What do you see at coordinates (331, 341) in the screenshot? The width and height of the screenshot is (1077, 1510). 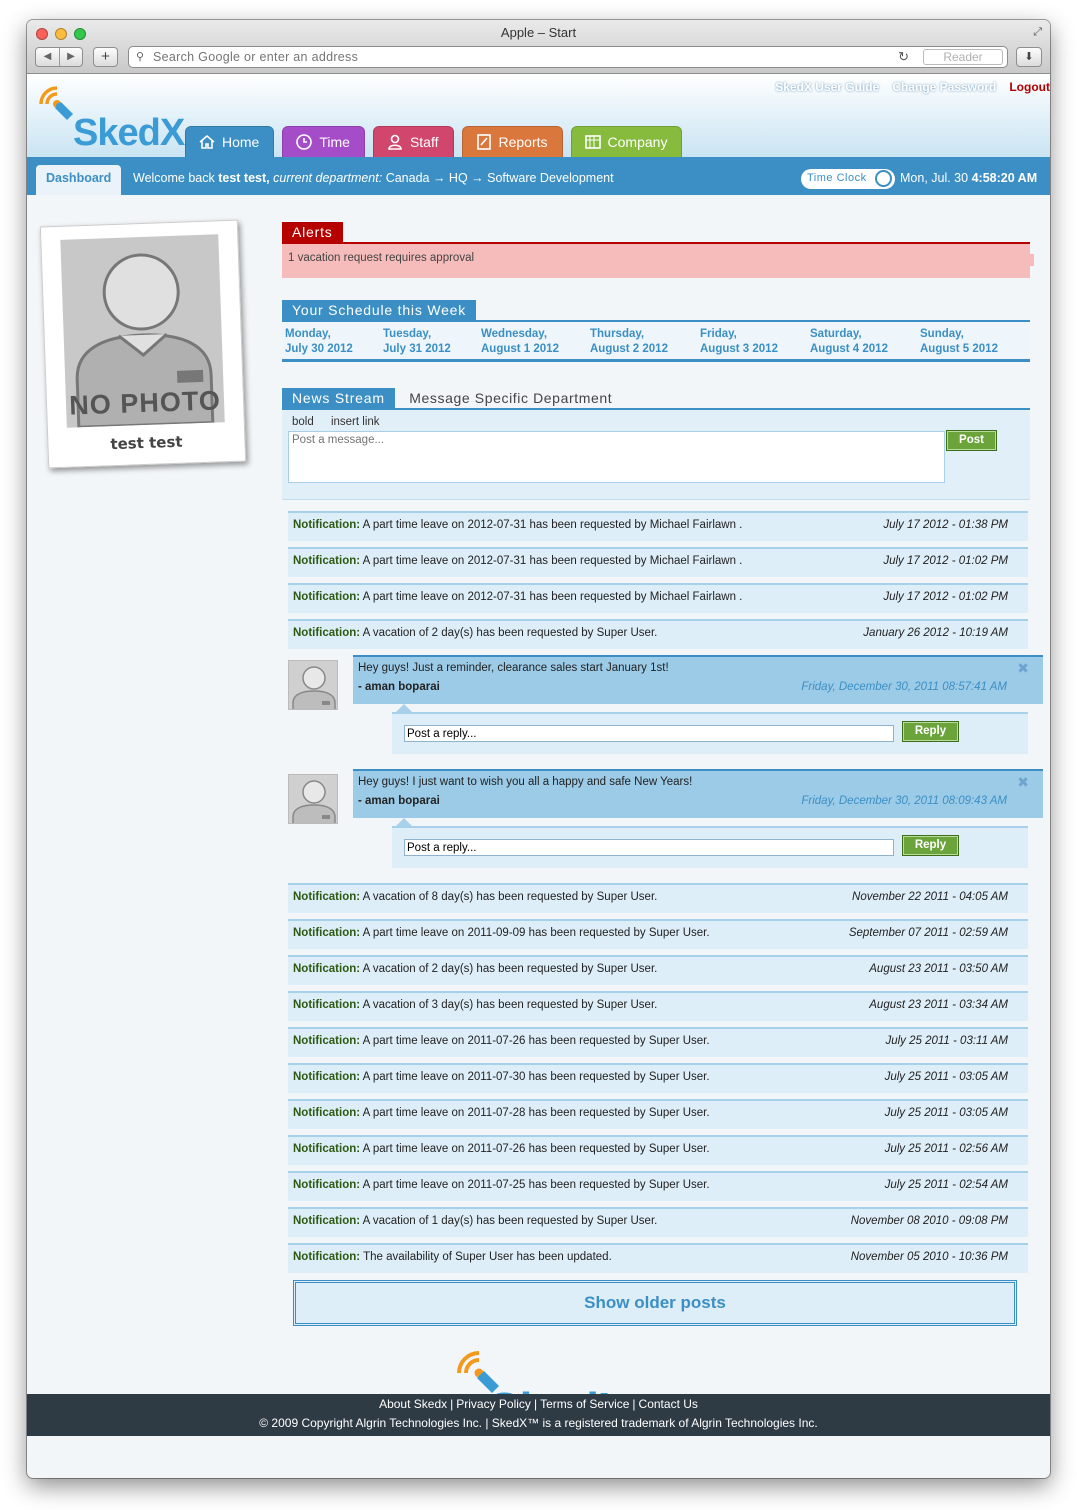 I see `schedule-day: Monday, July 30 2012` at bounding box center [331, 341].